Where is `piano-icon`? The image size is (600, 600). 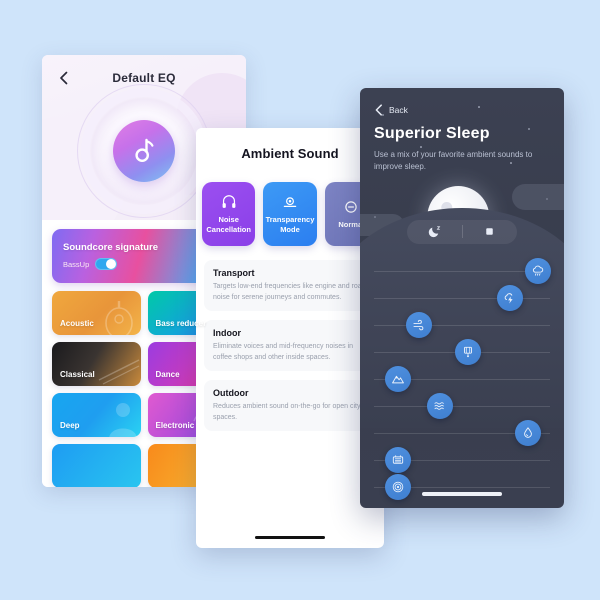 piano-icon is located at coordinates (118, 372).